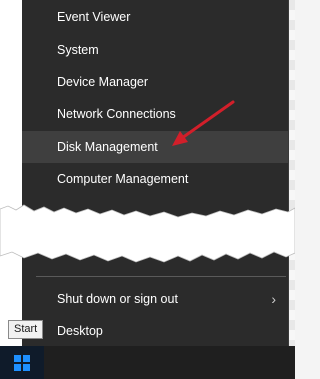 Image resolution: width=320 pixels, height=379 pixels. Describe the element at coordinates (155, 179) in the screenshot. I see `menu-item-computer-management: Computer Management` at that location.